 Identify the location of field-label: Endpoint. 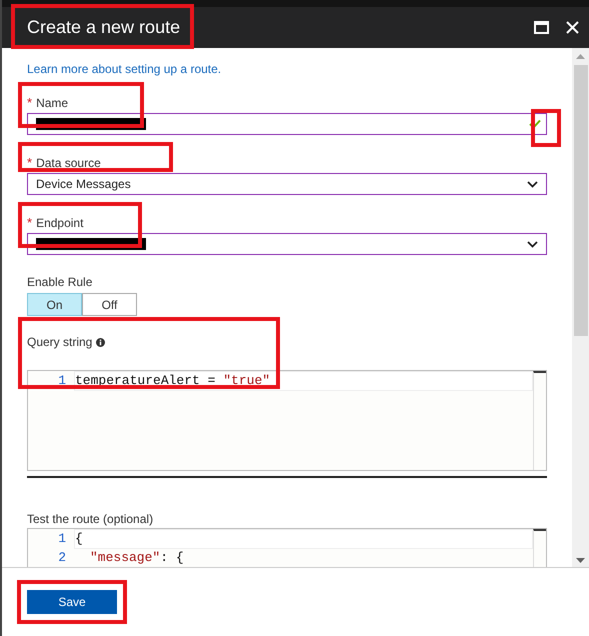
(60, 223).